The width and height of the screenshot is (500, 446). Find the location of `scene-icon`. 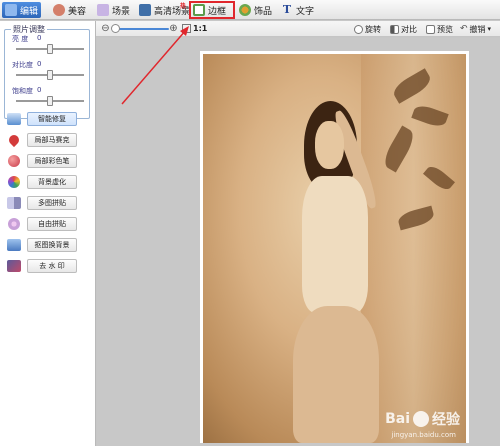

scene-icon is located at coordinates (103, 10).